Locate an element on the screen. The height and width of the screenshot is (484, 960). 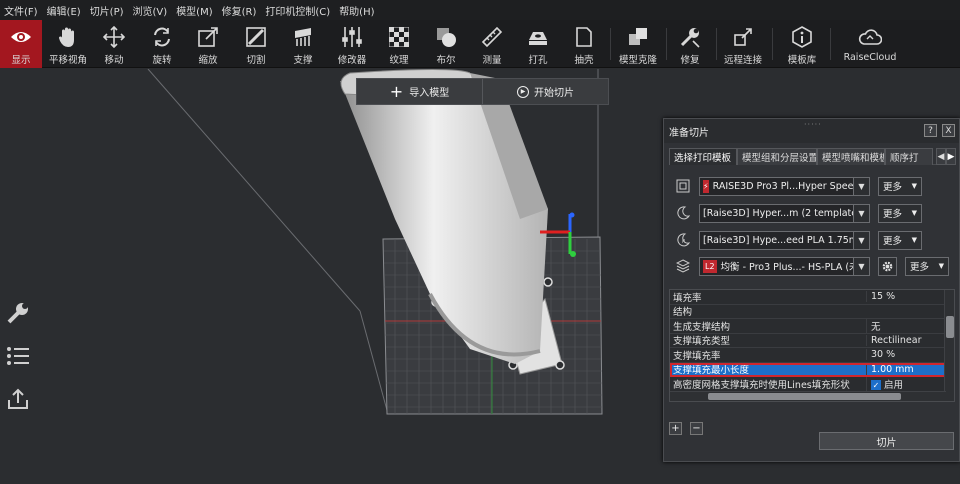
raise3d-logo-icon: ⚡ is located at coordinates (706, 186).